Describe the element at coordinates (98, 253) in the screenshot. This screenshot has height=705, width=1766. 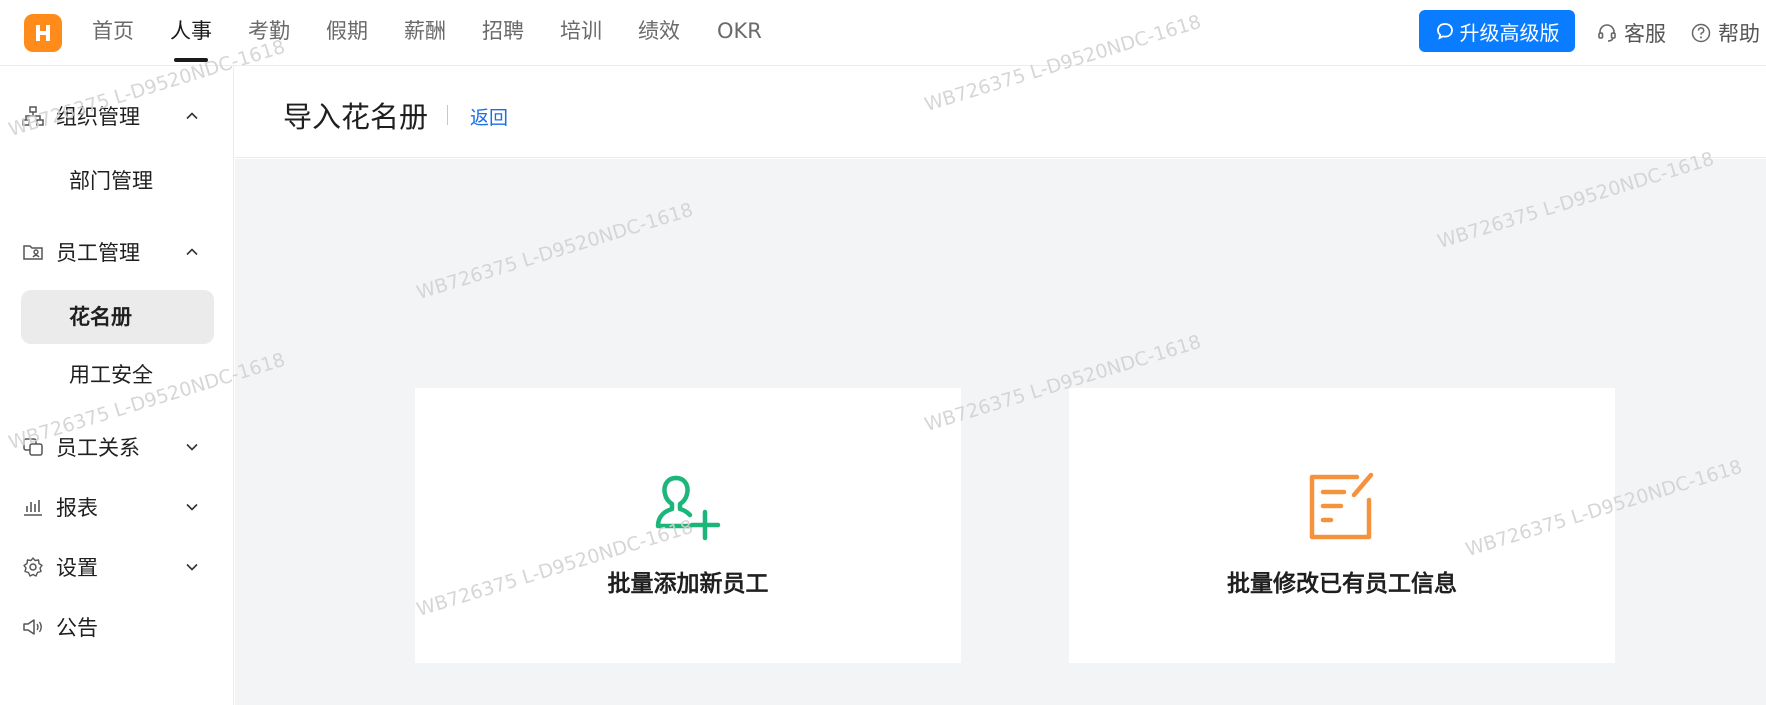
I see `sidebar-group-label: 员工管理` at that location.